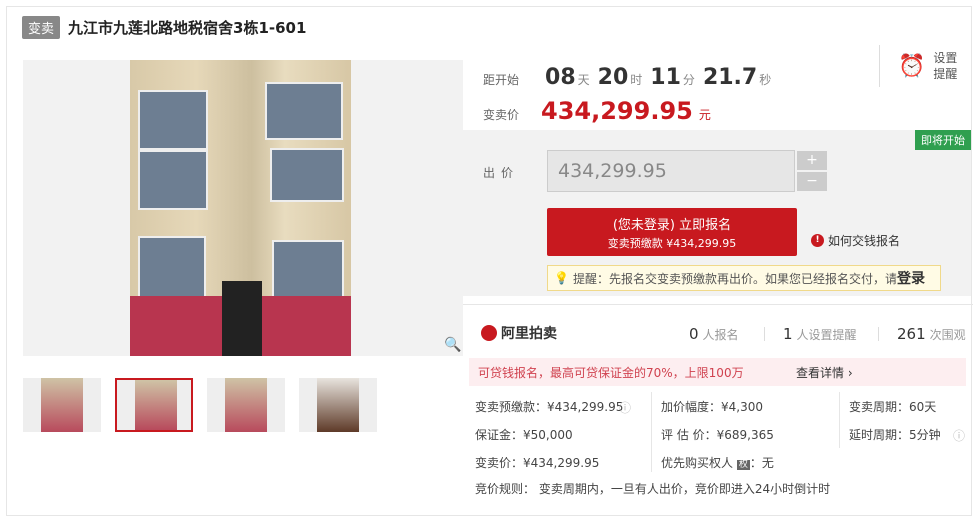  What do you see at coordinates (697, 463) in the screenshot?
I see `priority-label: 优先购买权人` at bounding box center [697, 463].